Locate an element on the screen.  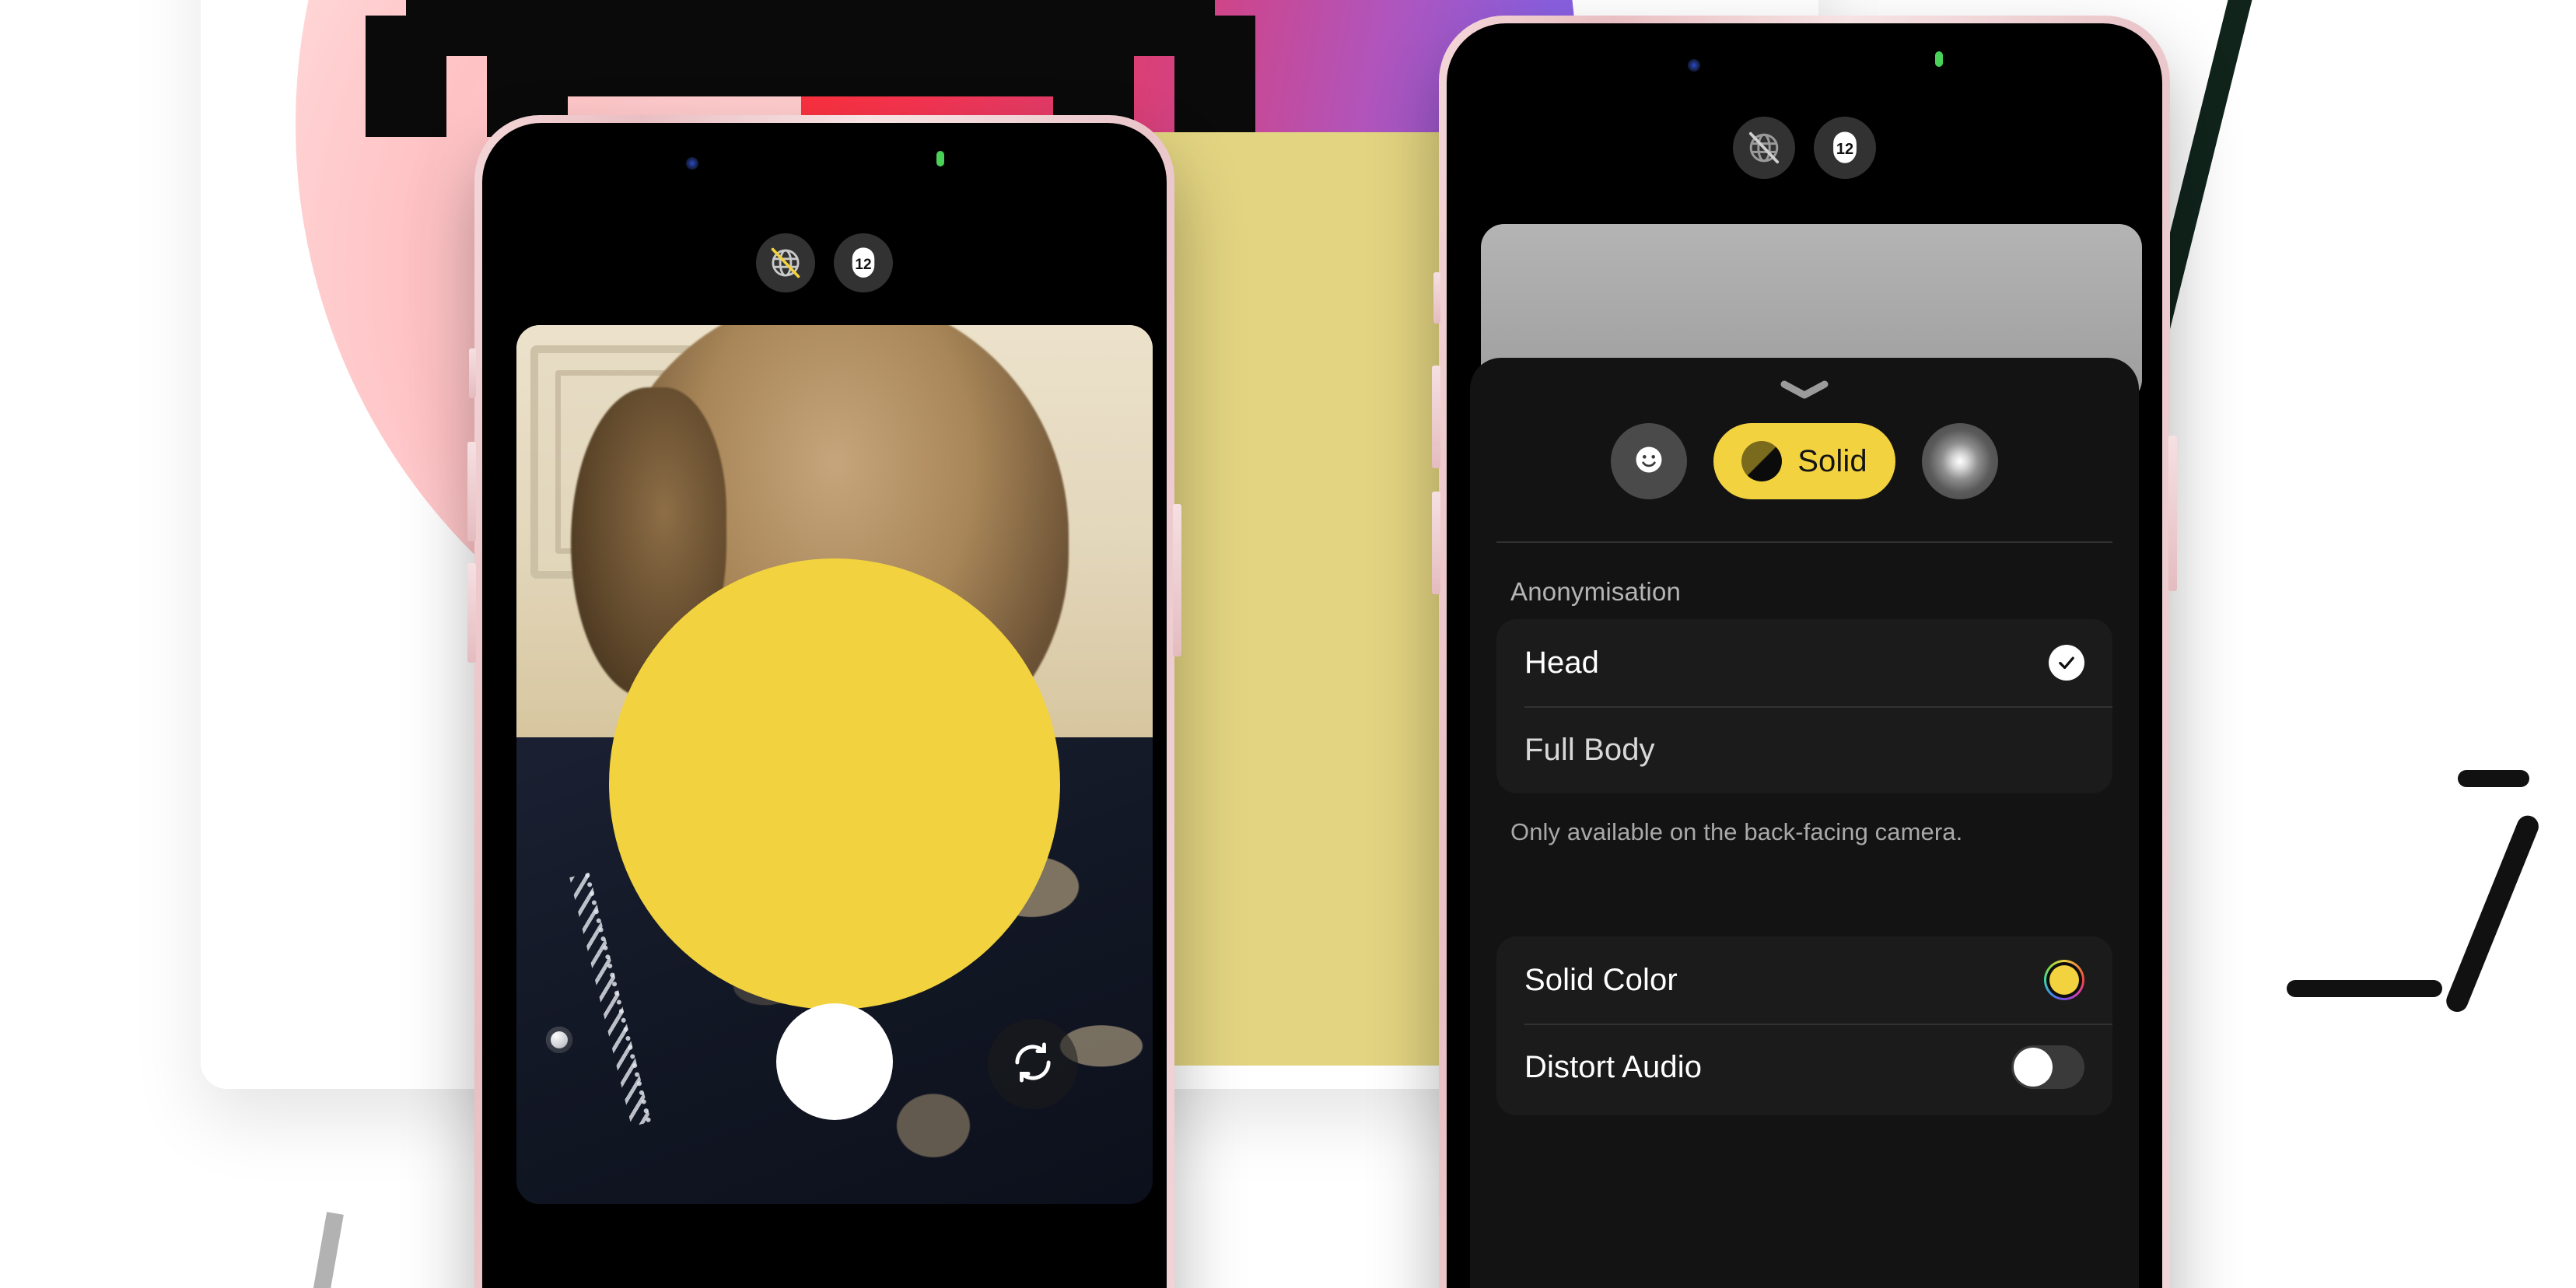
yellow-card-stroke-diagonal is located at coordinates (2493, 914).